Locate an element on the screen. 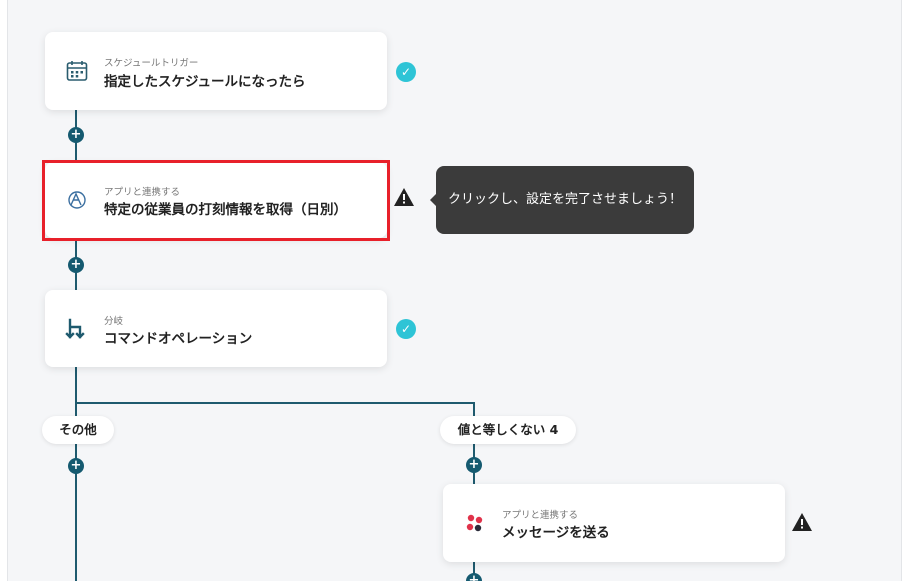 Image resolution: width=906 pixels, height=581 pixels. branch-connector is located at coordinates (275, 403).